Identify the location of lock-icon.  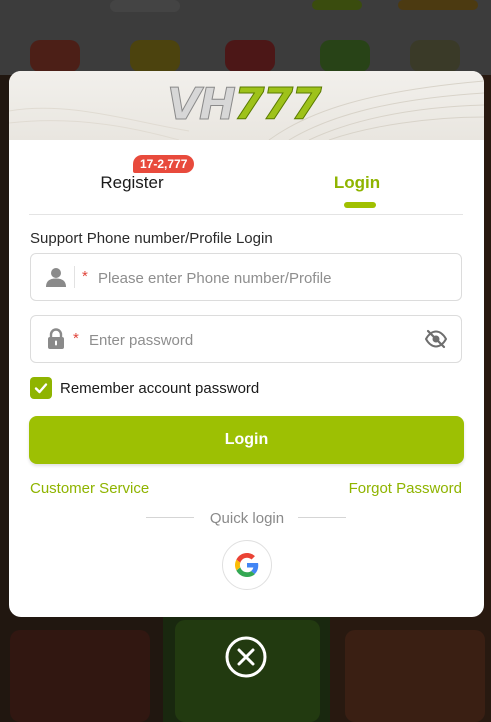
(56, 338).